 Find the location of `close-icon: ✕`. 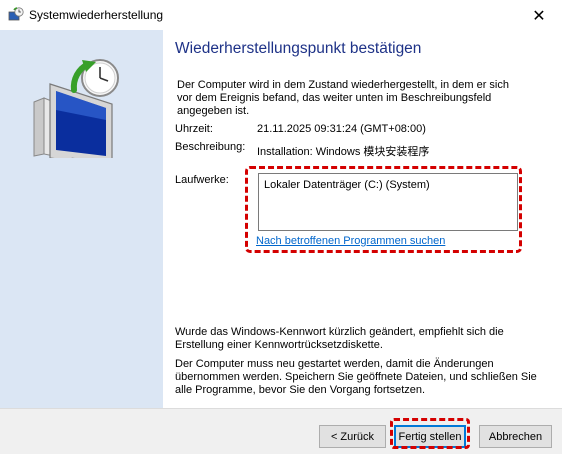

close-icon: ✕ is located at coordinates (539, 15).